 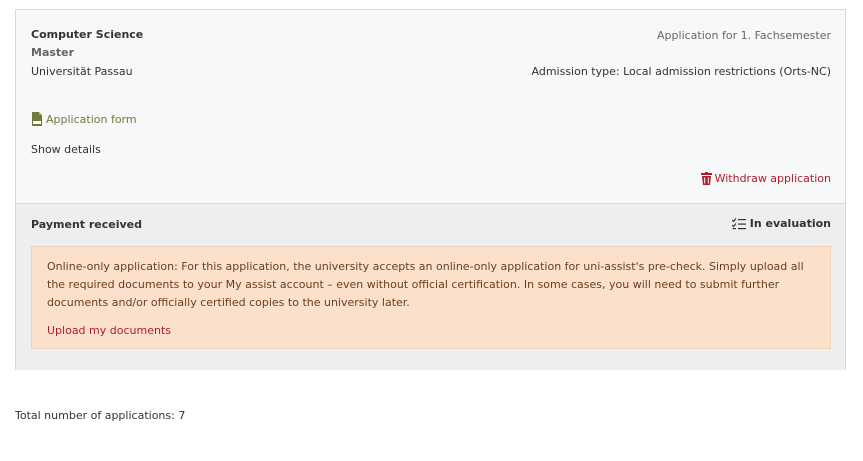 I want to click on withdraw-label: Withdraw application, so click(x=772, y=178).